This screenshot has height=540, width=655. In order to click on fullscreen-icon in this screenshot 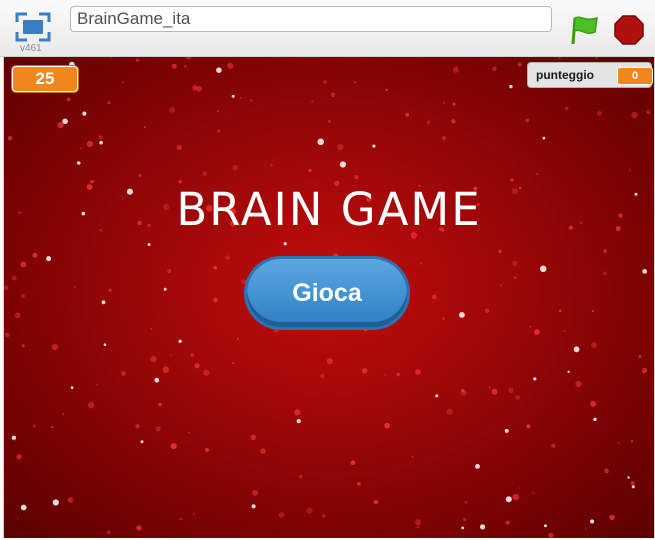, I will do `click(33, 27)`.